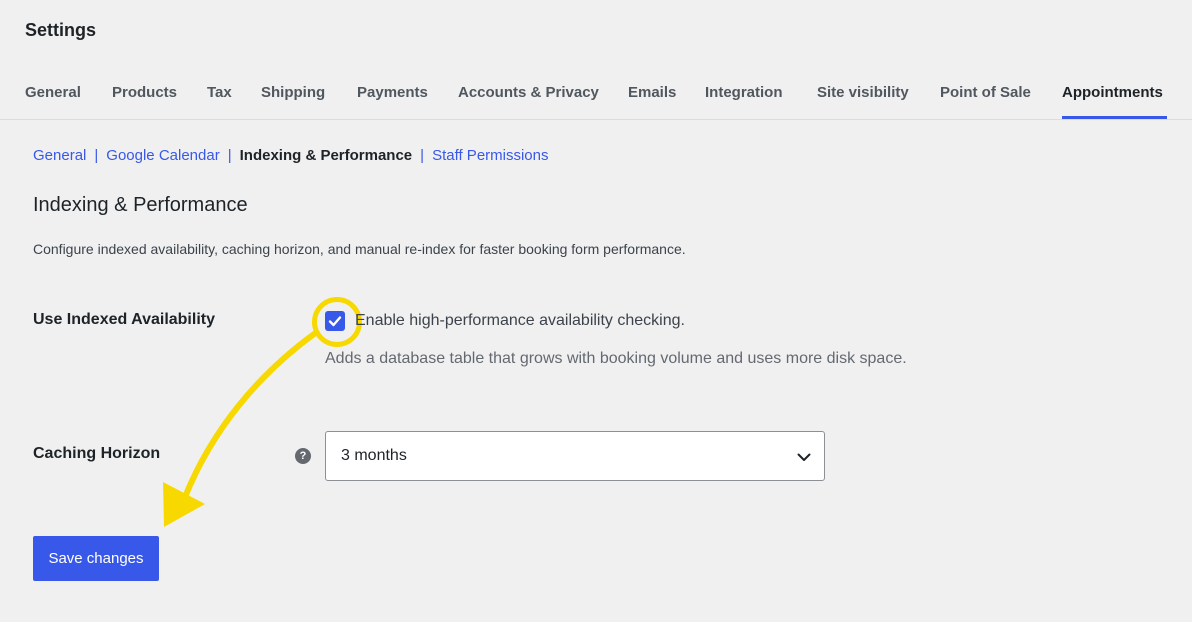 The width and height of the screenshot is (1192, 622). I want to click on indexed-availability-label: Use Indexed Availability, so click(124, 319).